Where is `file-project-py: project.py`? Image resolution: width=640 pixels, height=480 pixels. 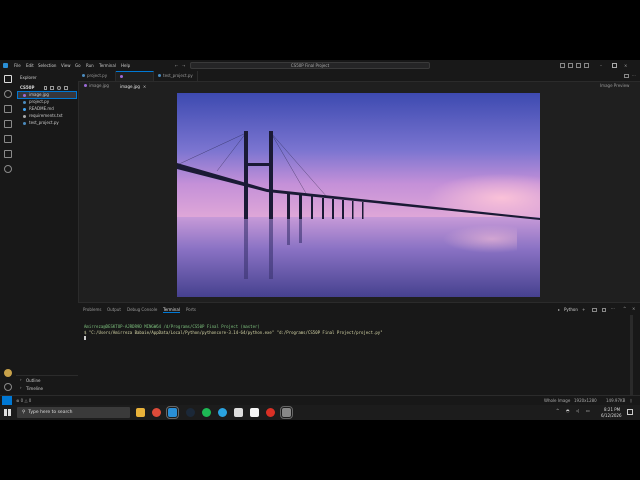 file-project-py: project.py is located at coordinates (47, 102).